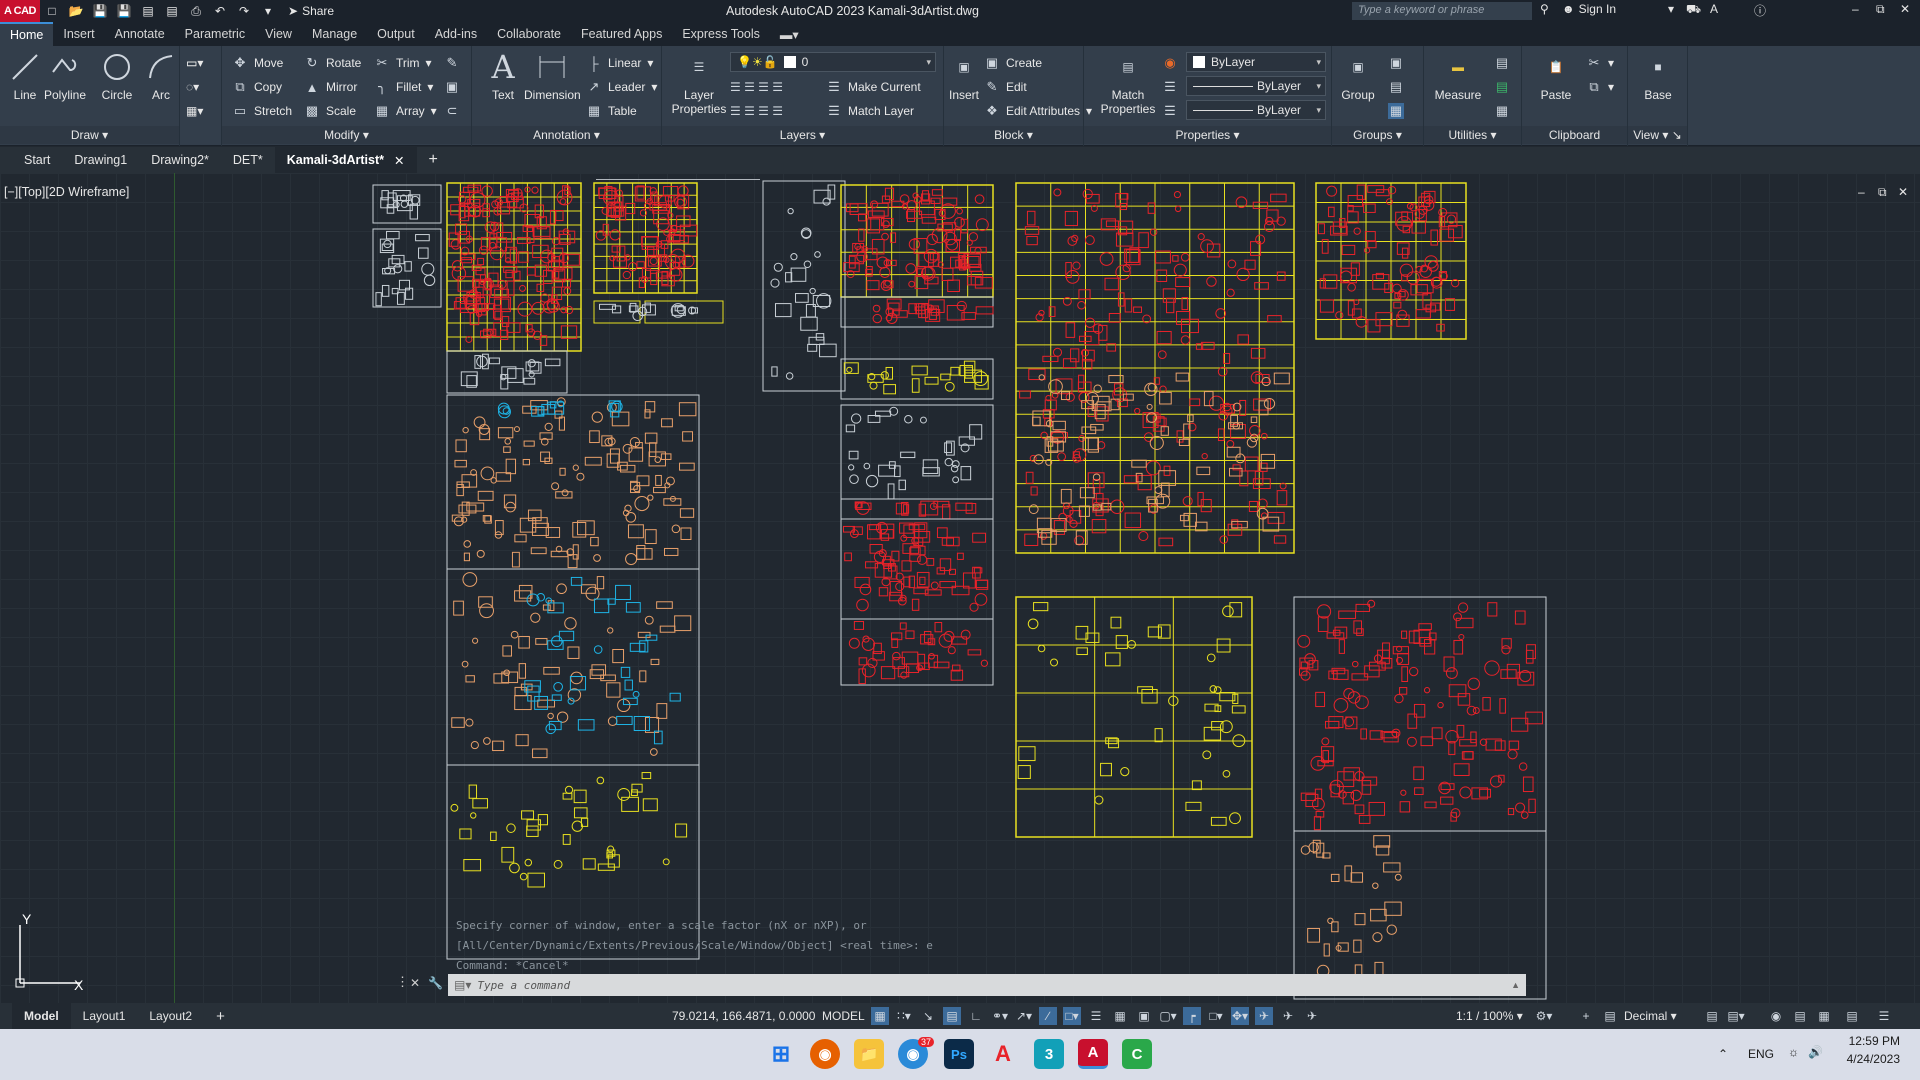 This screenshot has height=1080, width=1920. I want to click on ortho-icon: ∟, so click(976, 1016).